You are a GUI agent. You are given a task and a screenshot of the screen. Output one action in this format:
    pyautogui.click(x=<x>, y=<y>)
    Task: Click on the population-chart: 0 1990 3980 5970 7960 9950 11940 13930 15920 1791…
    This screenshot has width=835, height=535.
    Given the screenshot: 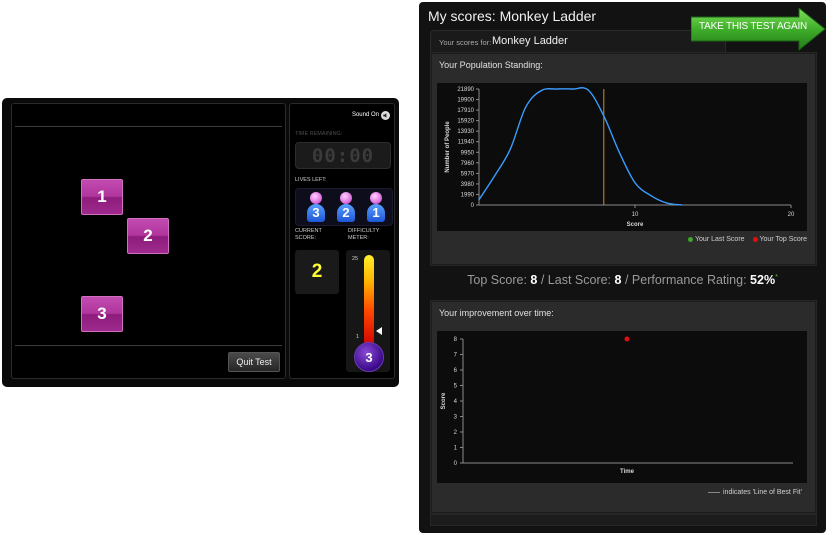 What is the action you would take?
    pyautogui.click(x=622, y=157)
    